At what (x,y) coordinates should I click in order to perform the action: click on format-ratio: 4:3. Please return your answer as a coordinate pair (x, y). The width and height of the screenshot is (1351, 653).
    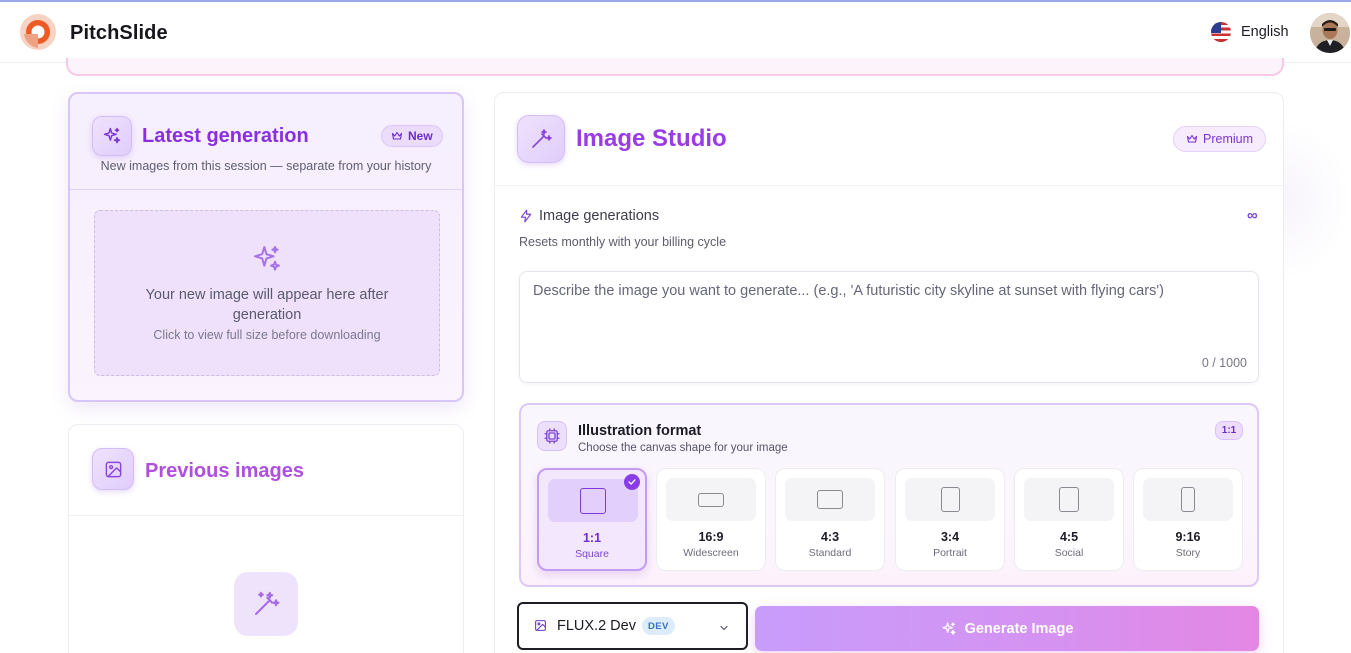
    Looking at the image, I should click on (830, 537).